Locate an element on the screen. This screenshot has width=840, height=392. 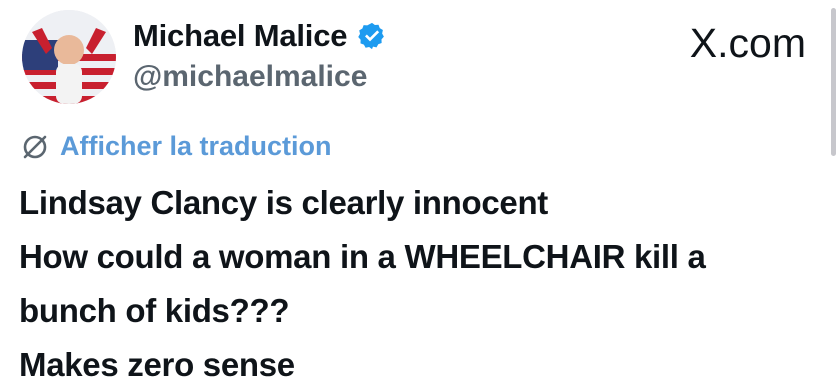
translate-link: Afficher la traduction is located at coordinates (176, 146).